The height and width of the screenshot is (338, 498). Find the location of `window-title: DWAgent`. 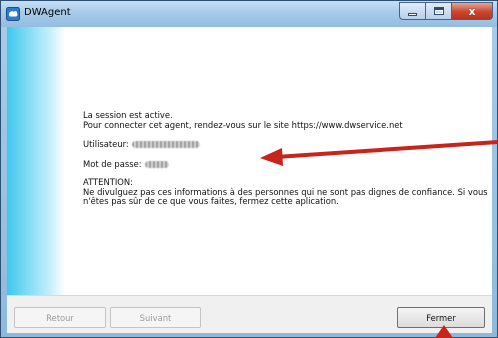

window-title: DWAgent is located at coordinates (47, 12).